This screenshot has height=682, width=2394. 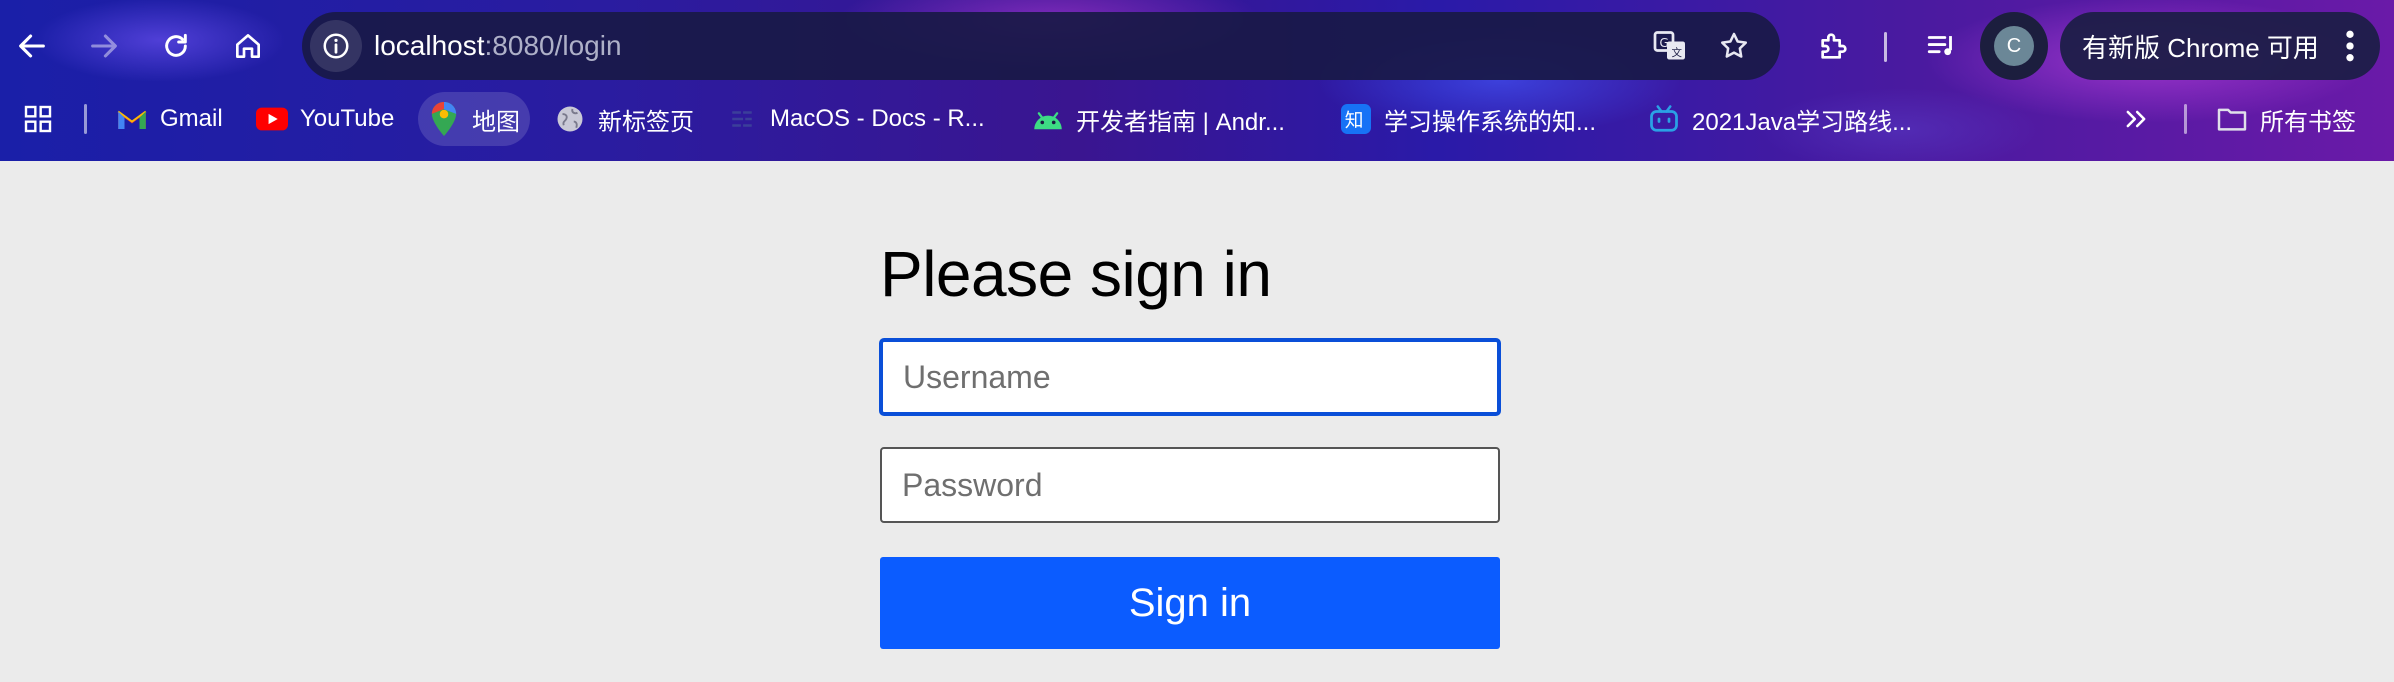 I want to click on bookmark-label: 新标签页, so click(x=646, y=122).